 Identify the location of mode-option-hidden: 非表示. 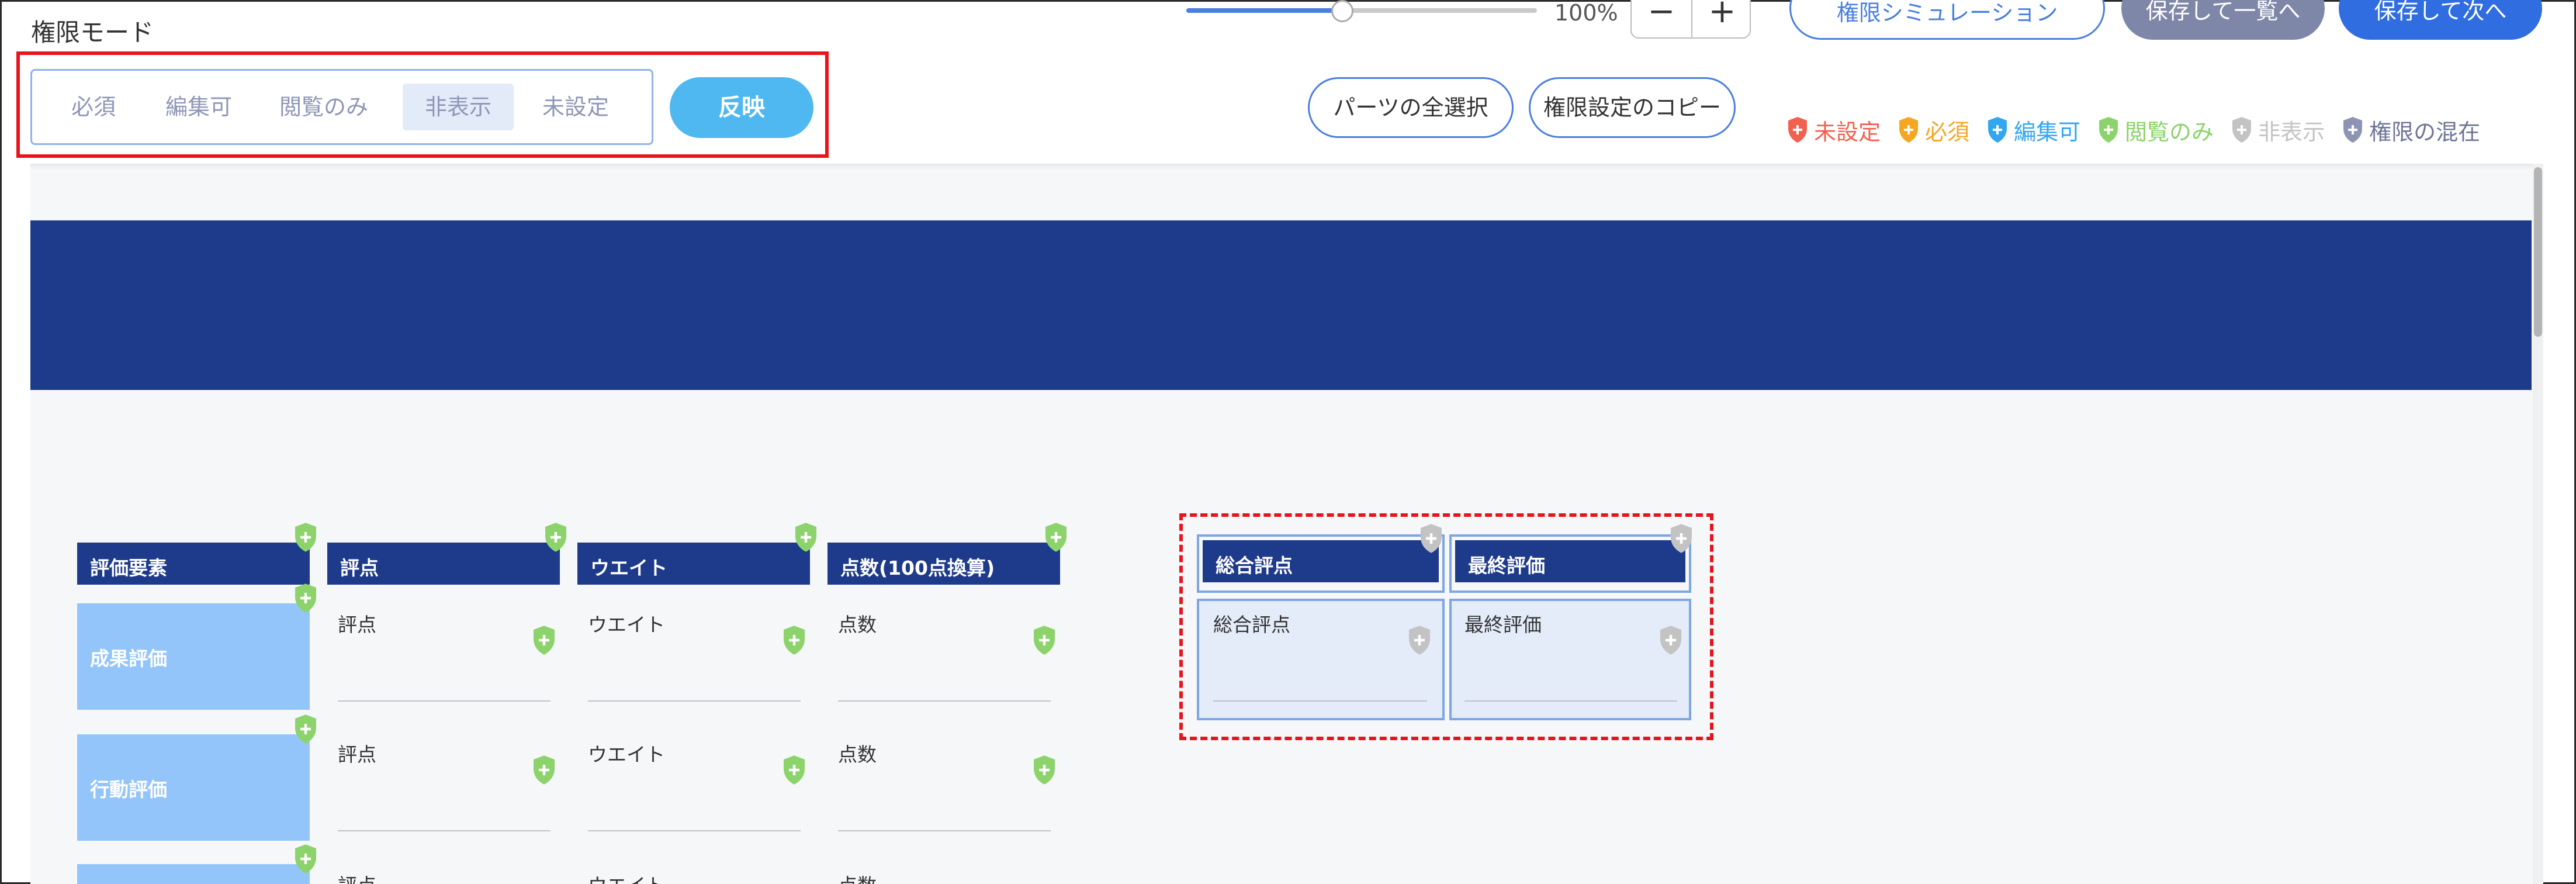
(459, 107).